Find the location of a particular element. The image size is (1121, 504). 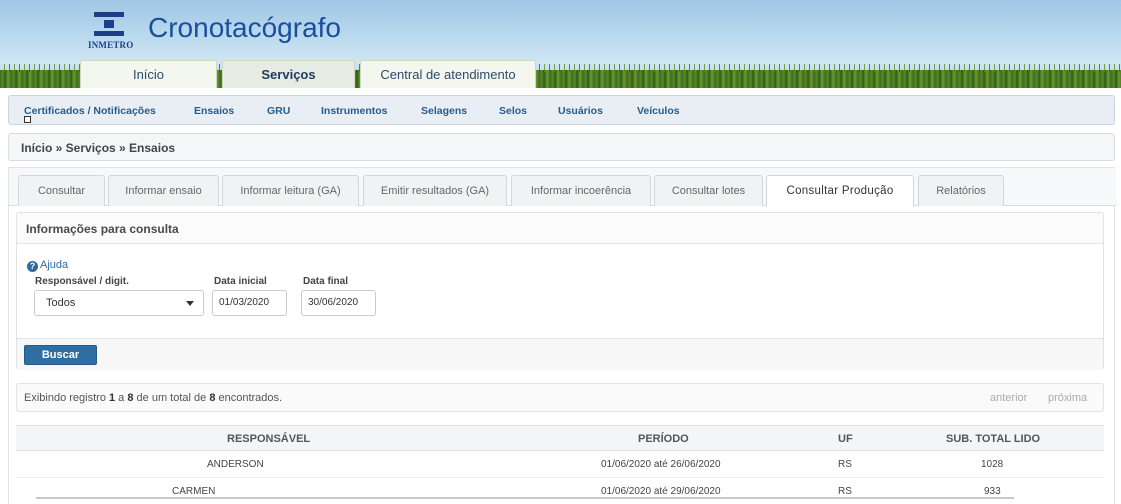

responsavel-value: Todos is located at coordinates (61, 303).